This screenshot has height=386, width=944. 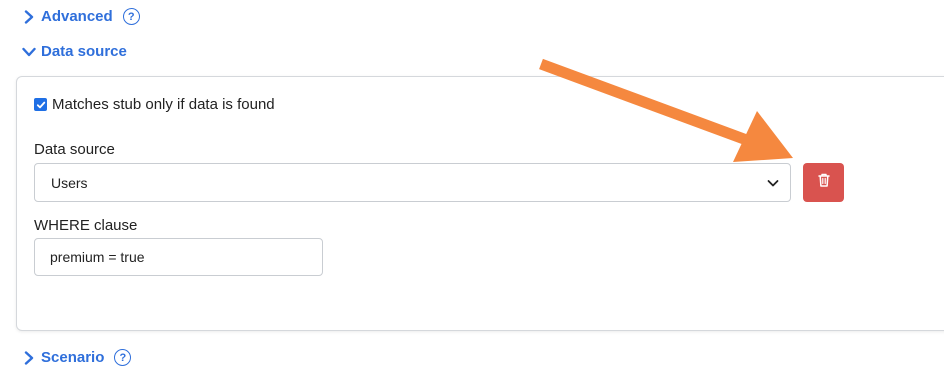 I want to click on section-data-source-label: Data source, so click(x=84, y=51).